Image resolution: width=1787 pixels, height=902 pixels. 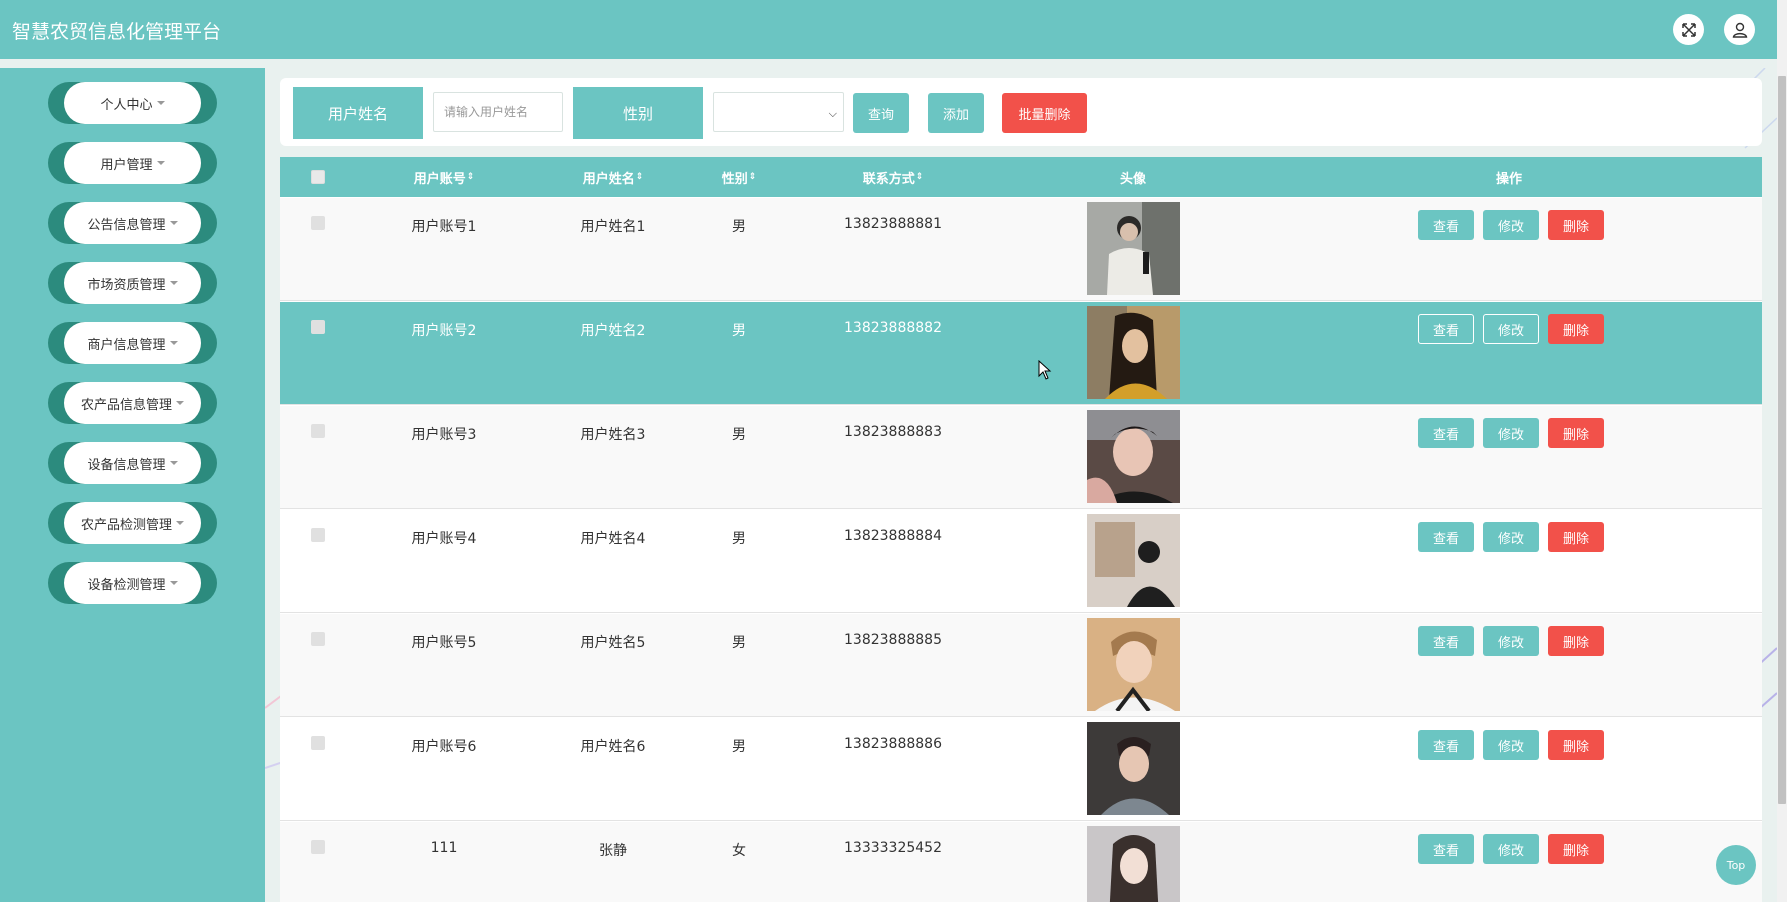 What do you see at coordinates (613, 851) in the screenshot?
I see `cell-name: 张静` at bounding box center [613, 851].